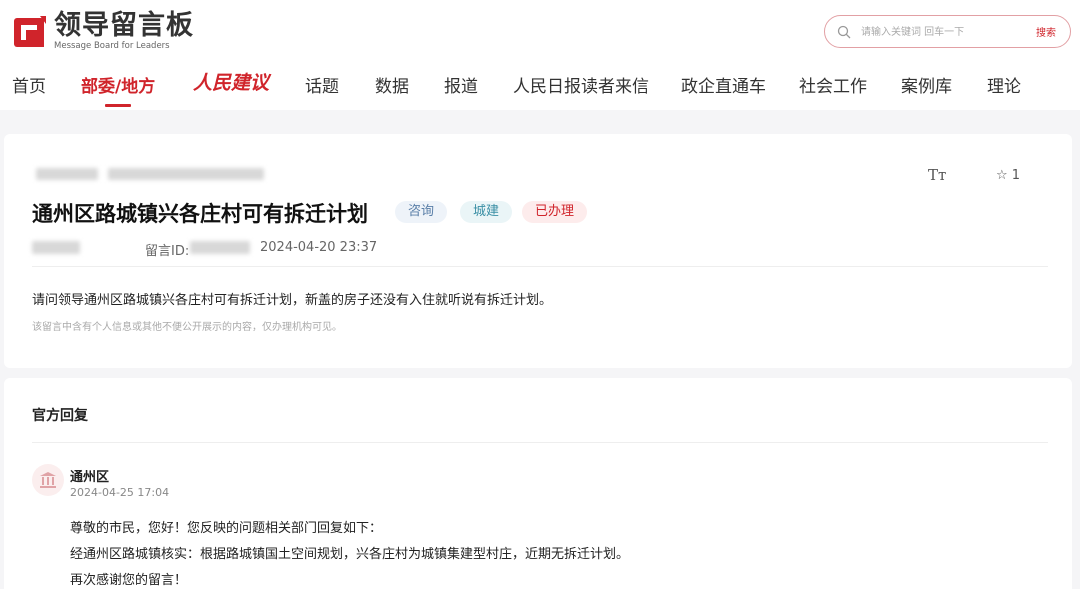 This screenshot has width=1080, height=589. Describe the element at coordinates (292, 300) in the screenshot. I see `message-content: 请问领导通州区路城镇兴各庄村可有拆迁计划，新盖的房子还没有入住就听说有拆迁计划。` at that location.